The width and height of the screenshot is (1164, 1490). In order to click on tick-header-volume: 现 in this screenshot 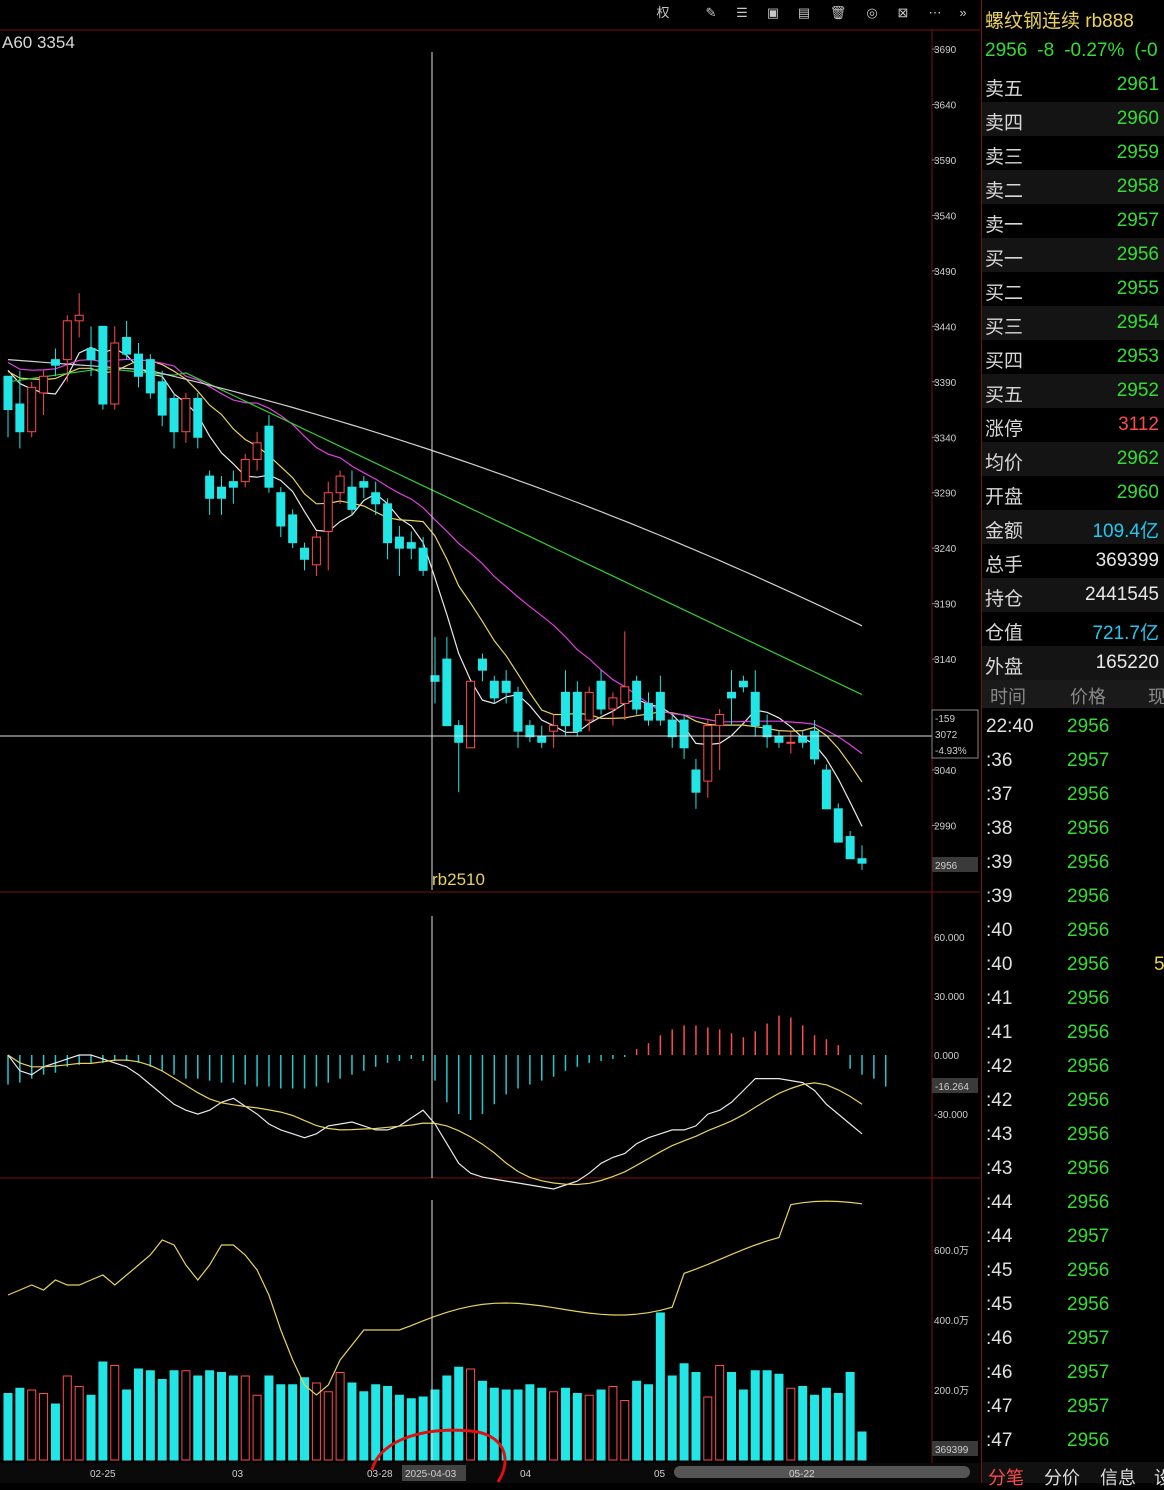, I will do `click(1156, 697)`.